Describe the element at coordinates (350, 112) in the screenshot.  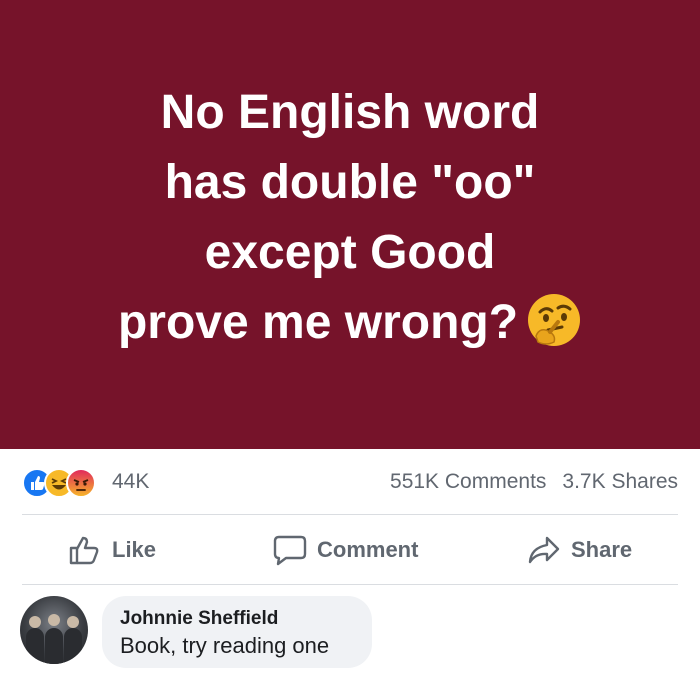
I see `post-text-line-1: No English word` at that location.